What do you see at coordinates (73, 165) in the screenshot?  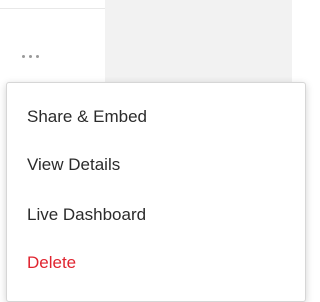 I see `menu-item-view-details: View Details` at bounding box center [73, 165].